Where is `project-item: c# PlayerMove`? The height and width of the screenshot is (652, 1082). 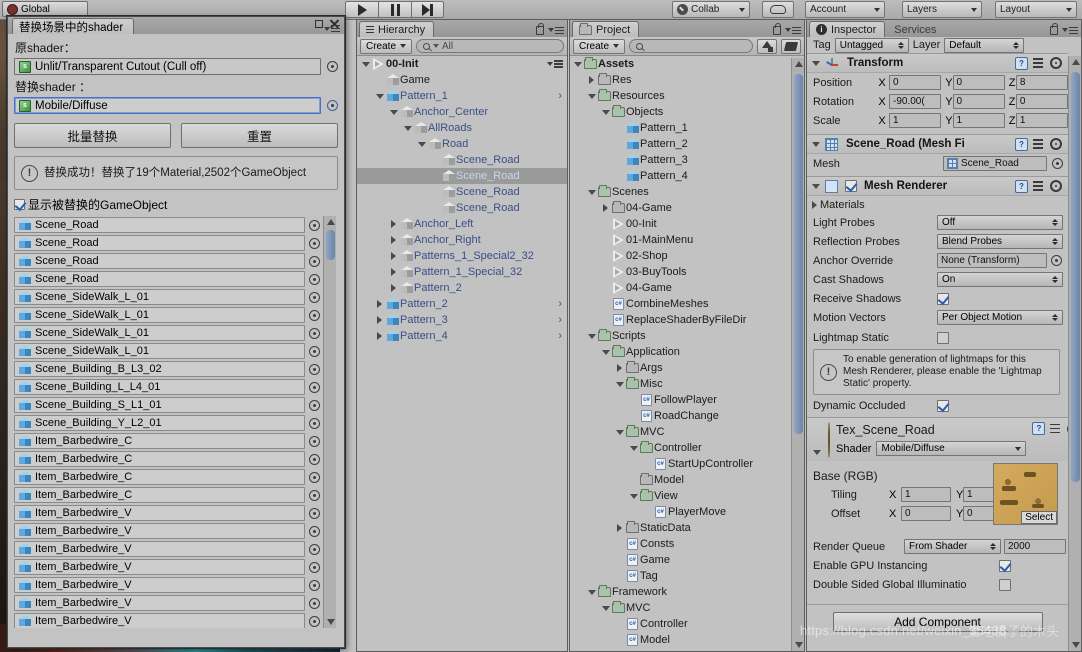
project-item: c# PlayerMove is located at coordinates (687, 512).